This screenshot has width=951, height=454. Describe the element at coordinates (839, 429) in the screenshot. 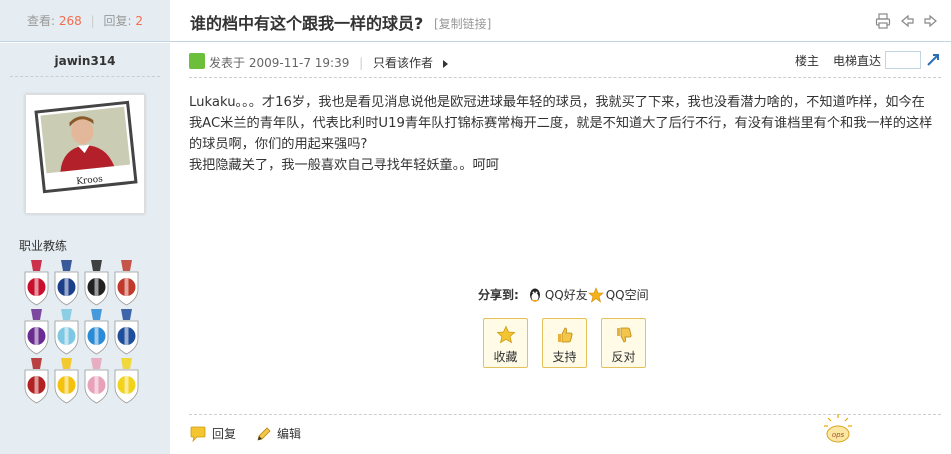

I see `ops-bulb-icon: ops` at that location.